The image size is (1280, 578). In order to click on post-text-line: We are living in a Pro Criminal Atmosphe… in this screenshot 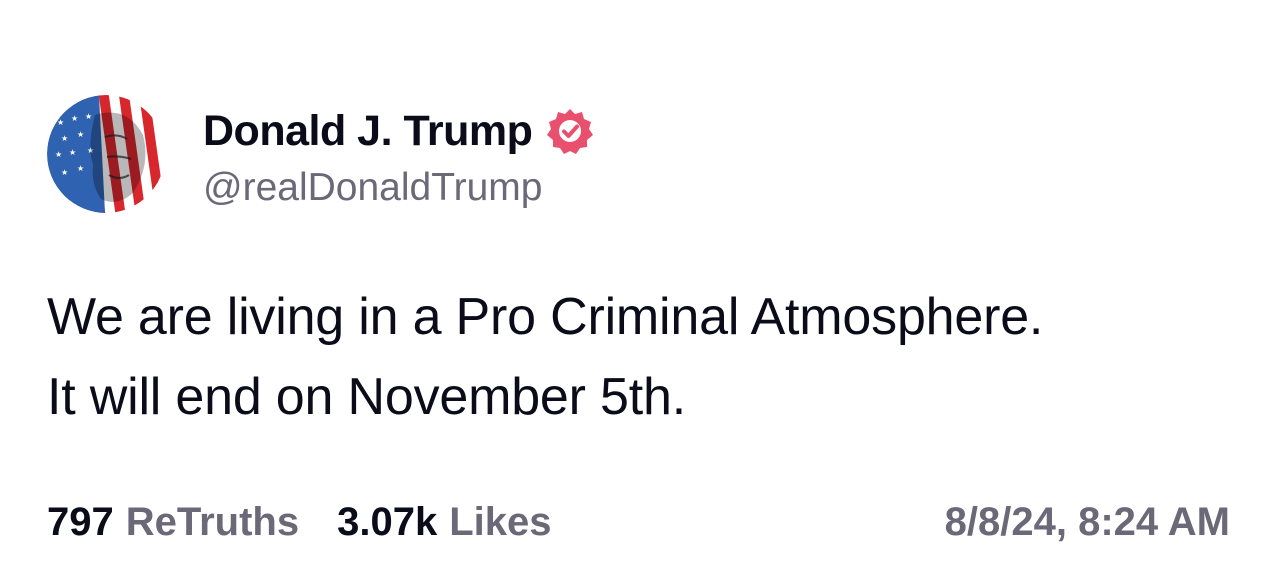, I will do `click(545, 317)`.